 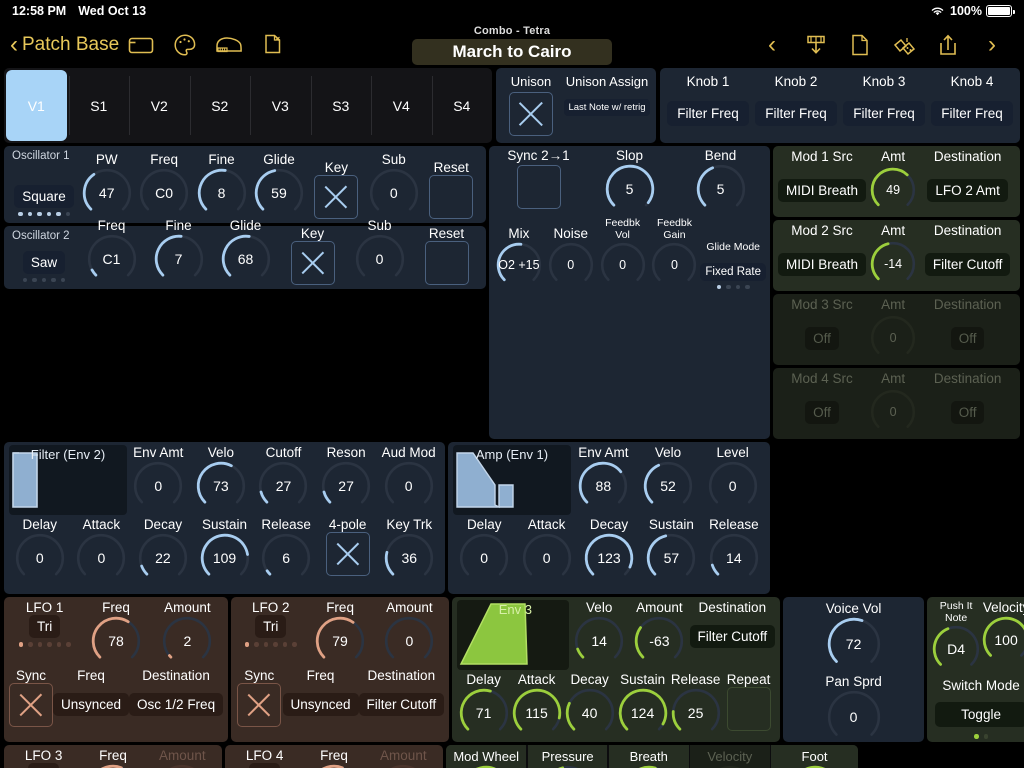 What do you see at coordinates (607, 107) in the screenshot?
I see `unison-assign-value: Last Note w/ retrig` at bounding box center [607, 107].